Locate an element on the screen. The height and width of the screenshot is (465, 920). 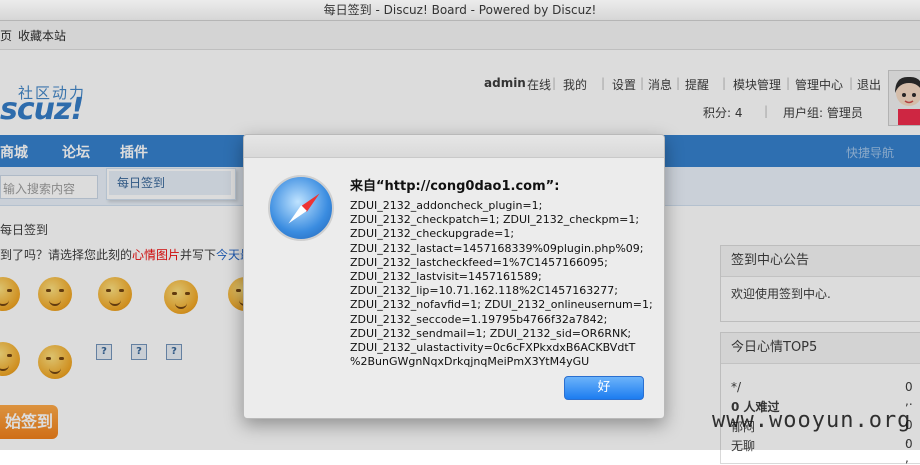
cookie-line: ZDUI_2132_lastcheckfeed=1%7C1457166095; is located at coordinates (479, 262).